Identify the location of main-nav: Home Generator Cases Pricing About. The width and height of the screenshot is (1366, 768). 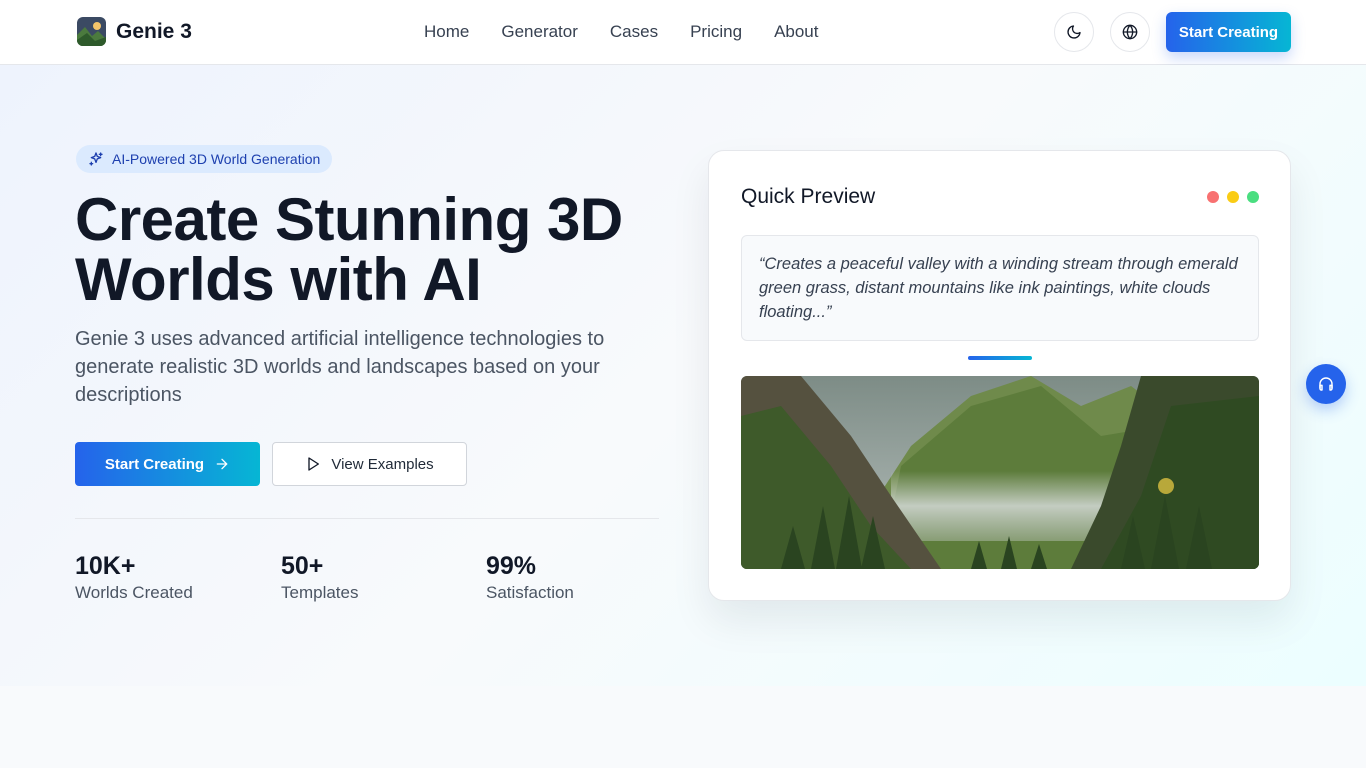
(621, 32).